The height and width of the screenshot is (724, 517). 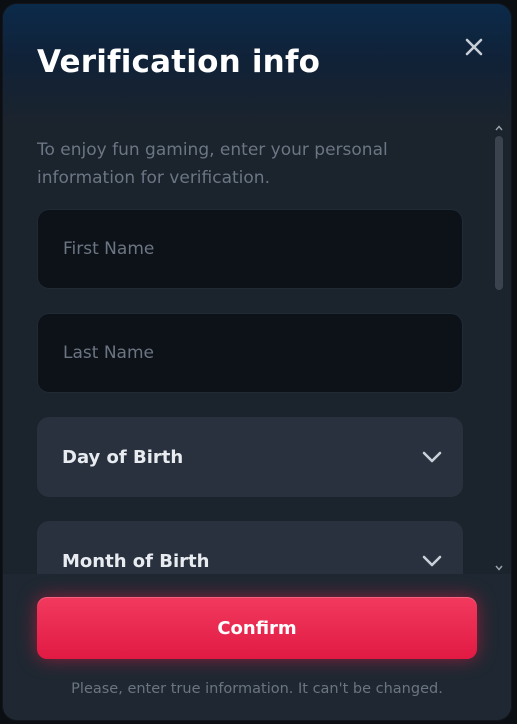 I want to click on last-name-input, so click(x=250, y=353).